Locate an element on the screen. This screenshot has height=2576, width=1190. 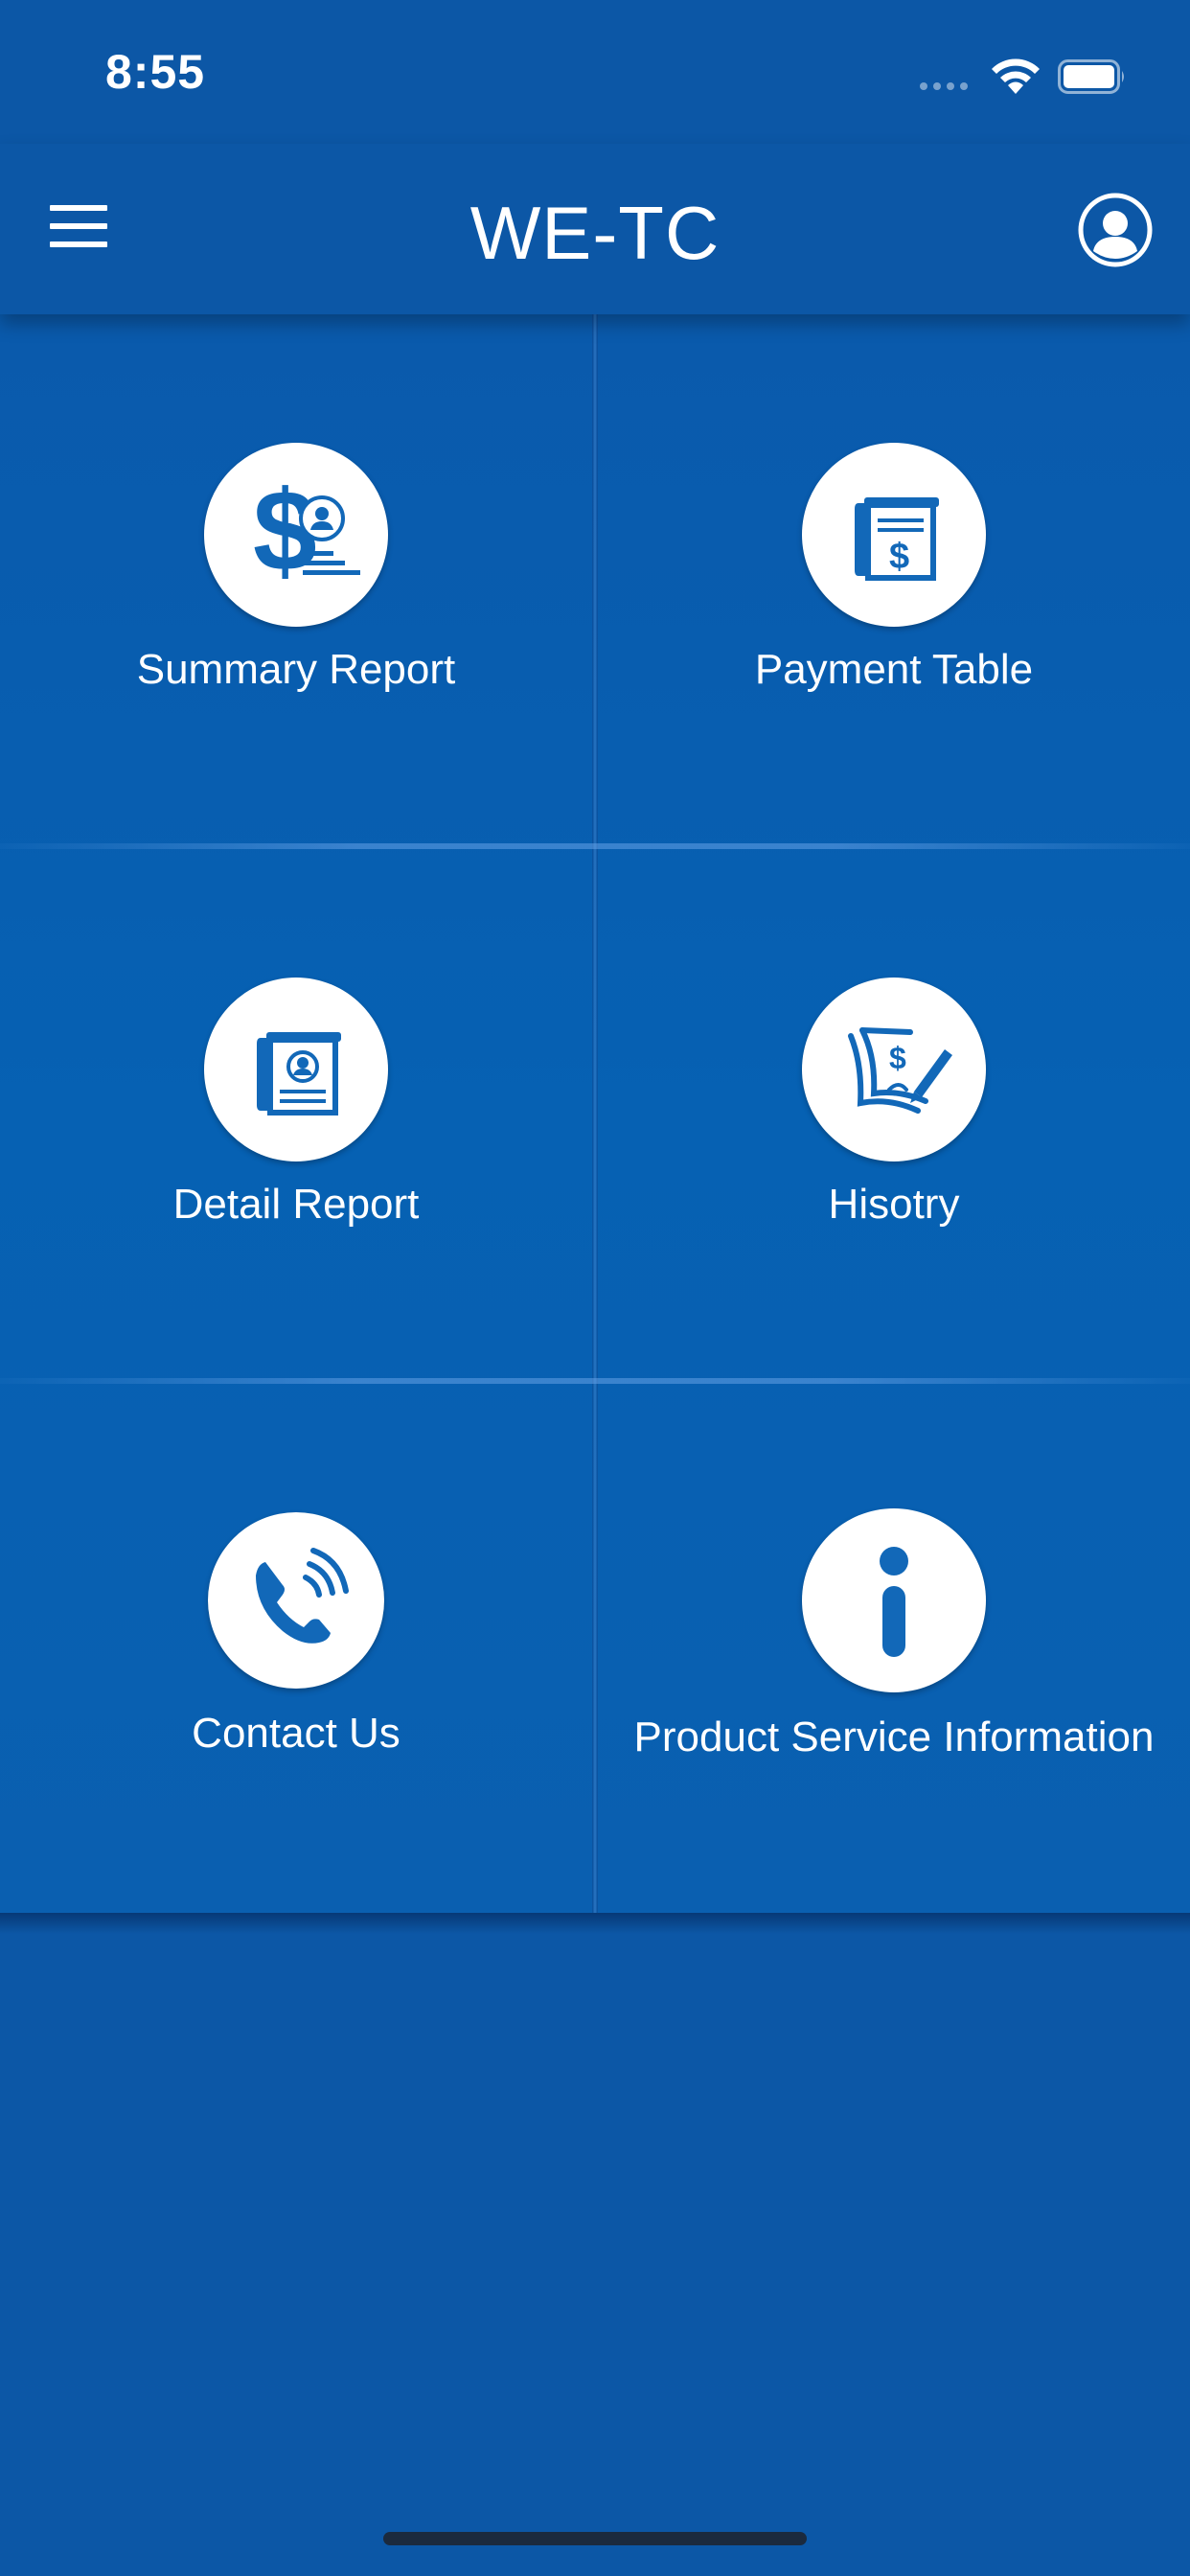
person-document-icon is located at coordinates (296, 1070).